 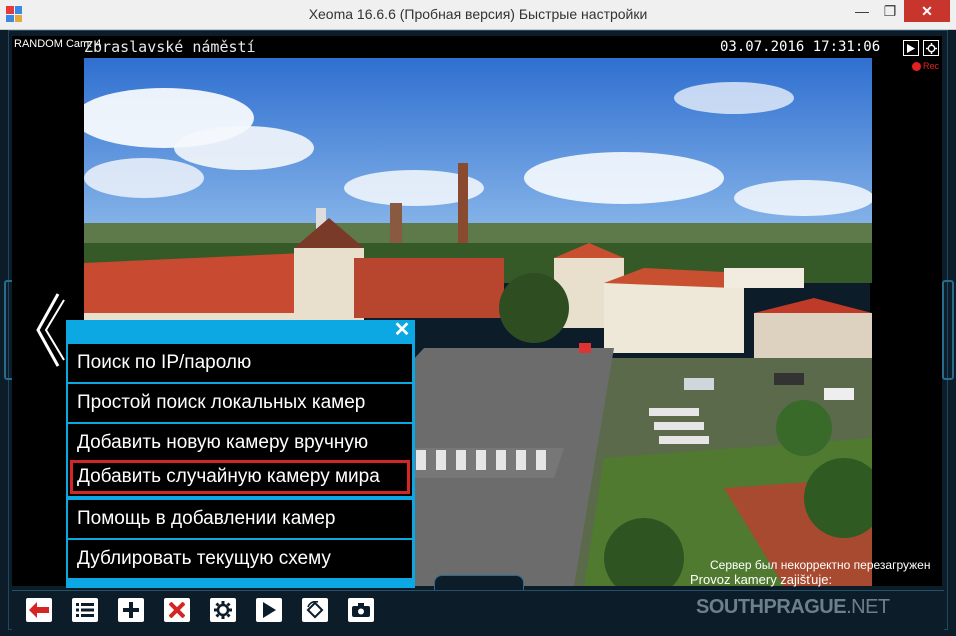 What do you see at coordinates (240, 477) in the screenshot?
I see `menu-item-add-random-world-camera: Добавить случайную камеру мира` at bounding box center [240, 477].